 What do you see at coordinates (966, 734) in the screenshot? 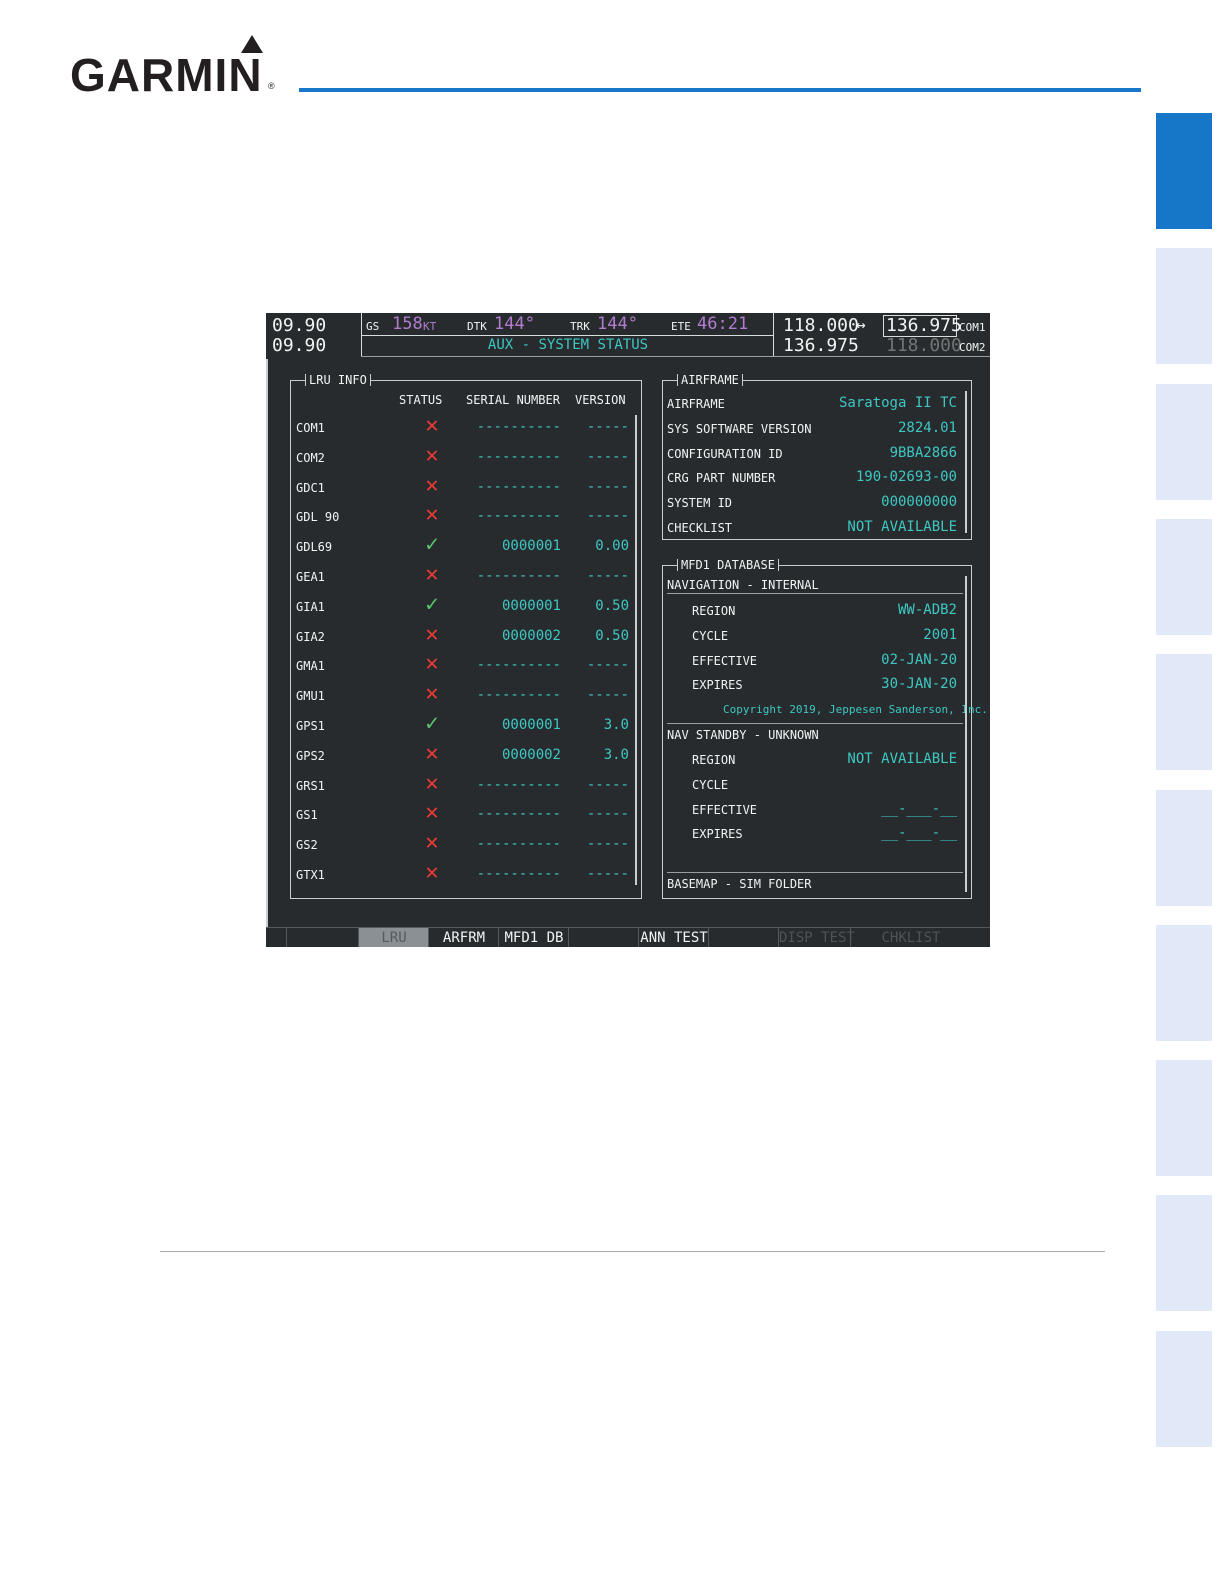
I see `database-scrollbar` at bounding box center [966, 734].